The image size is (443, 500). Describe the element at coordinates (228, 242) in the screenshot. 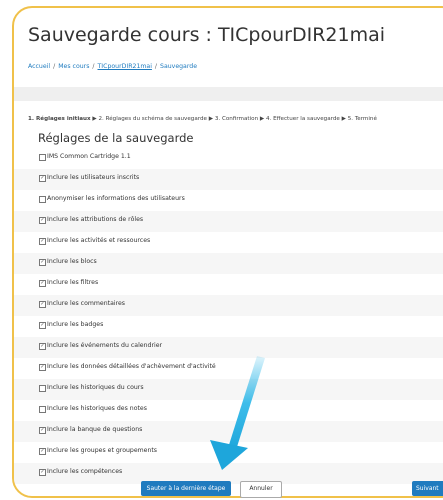

I see `backup-option-row: ✓ Inclure les activités et ressources` at that location.